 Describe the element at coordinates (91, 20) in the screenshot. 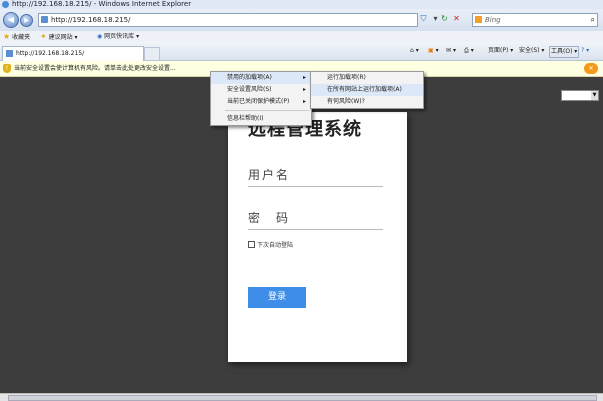

I see `address-url: http://192.168.18.215/` at that location.